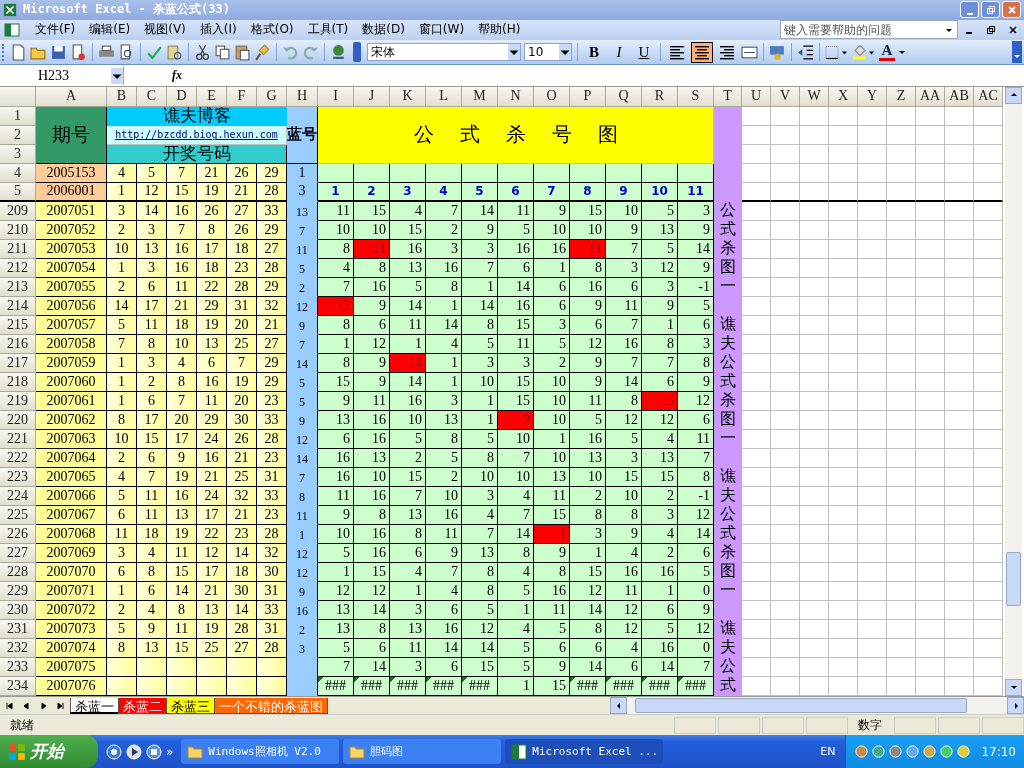 The image size is (1024, 768). I want to click on column-header: F, so click(242, 96).